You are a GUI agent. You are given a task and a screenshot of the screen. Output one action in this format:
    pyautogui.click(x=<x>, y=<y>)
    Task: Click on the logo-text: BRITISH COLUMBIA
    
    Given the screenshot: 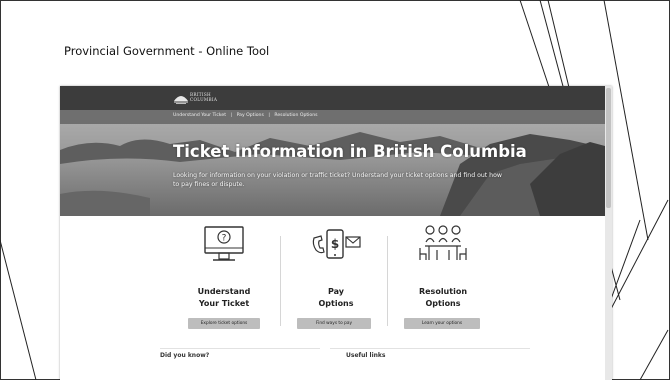 What is the action you would take?
    pyautogui.click(x=203, y=97)
    